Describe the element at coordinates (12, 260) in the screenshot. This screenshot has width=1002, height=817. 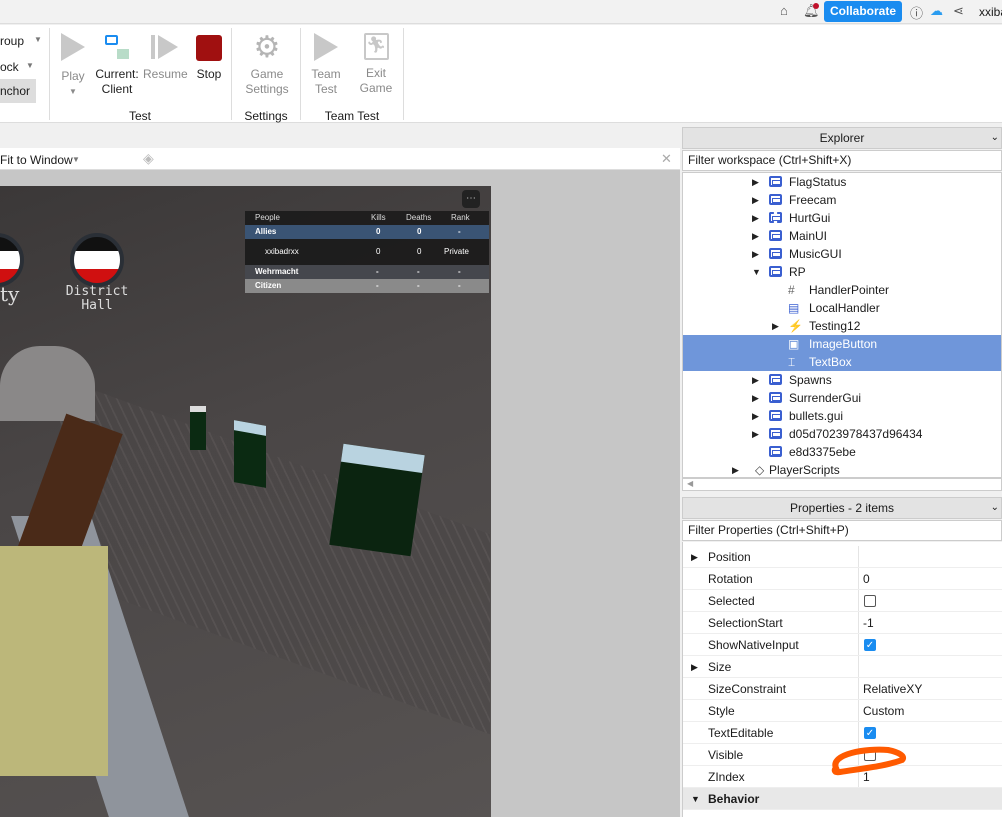
I see `city-icon` at that location.